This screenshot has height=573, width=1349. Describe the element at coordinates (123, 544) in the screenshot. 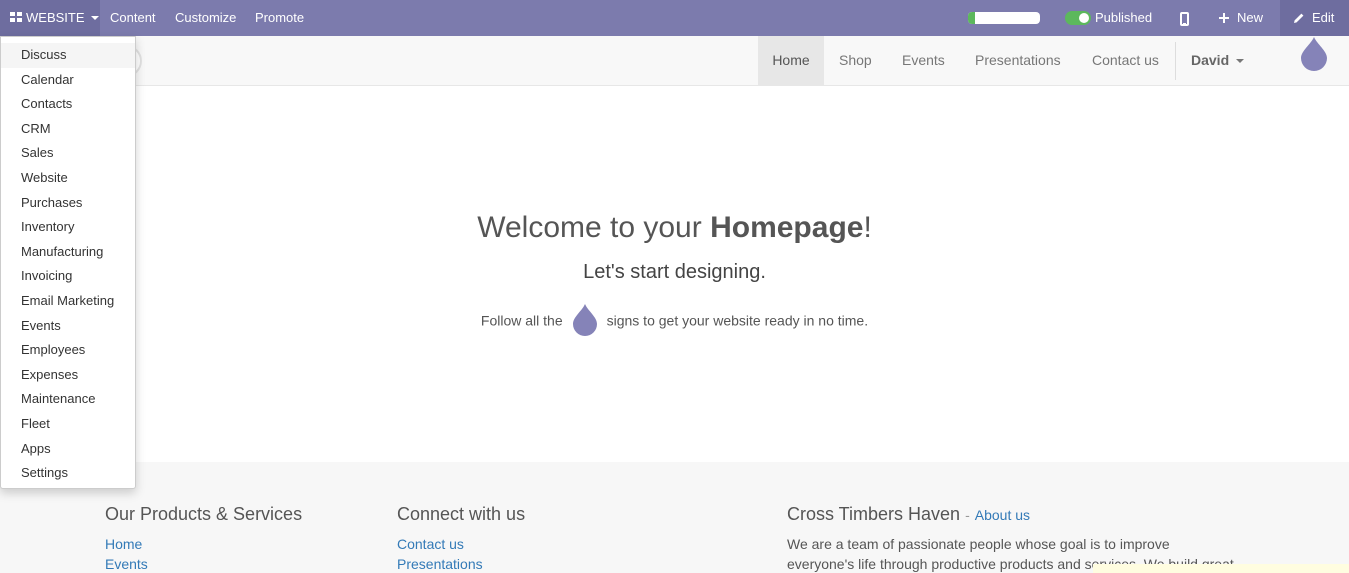

I see `footer-link-home: Home` at that location.